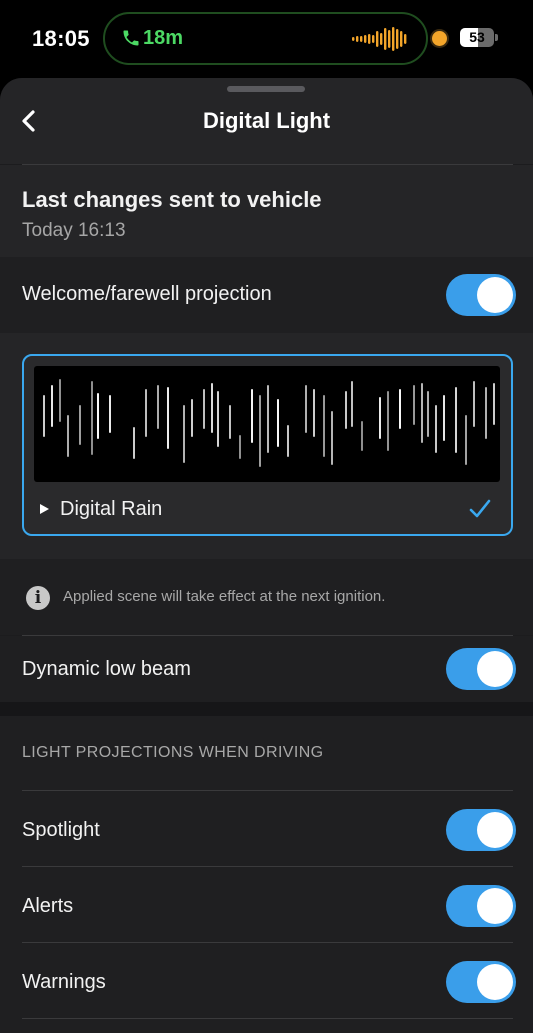 This screenshot has height=1033, width=533. What do you see at coordinates (64, 982) in the screenshot?
I see `warnings-label: Warnings` at bounding box center [64, 982].